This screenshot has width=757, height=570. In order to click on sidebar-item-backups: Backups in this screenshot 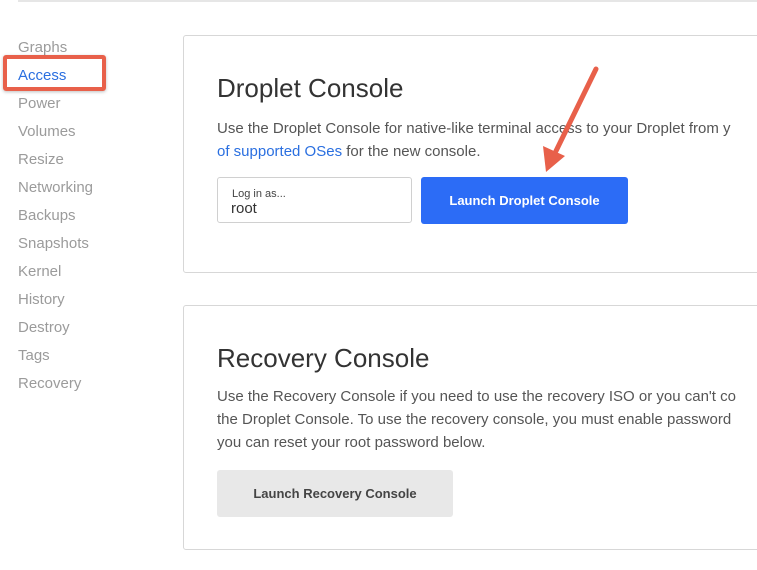, I will do `click(88, 216)`.